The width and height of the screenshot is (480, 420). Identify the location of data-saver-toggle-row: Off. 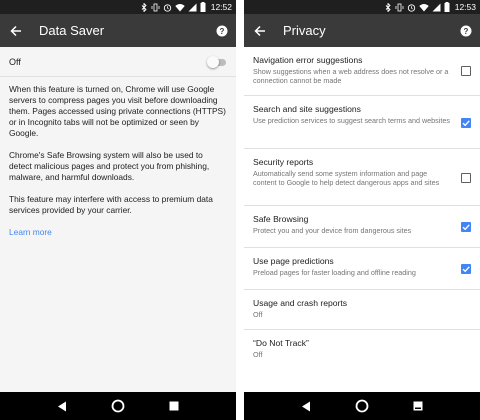
(118, 62).